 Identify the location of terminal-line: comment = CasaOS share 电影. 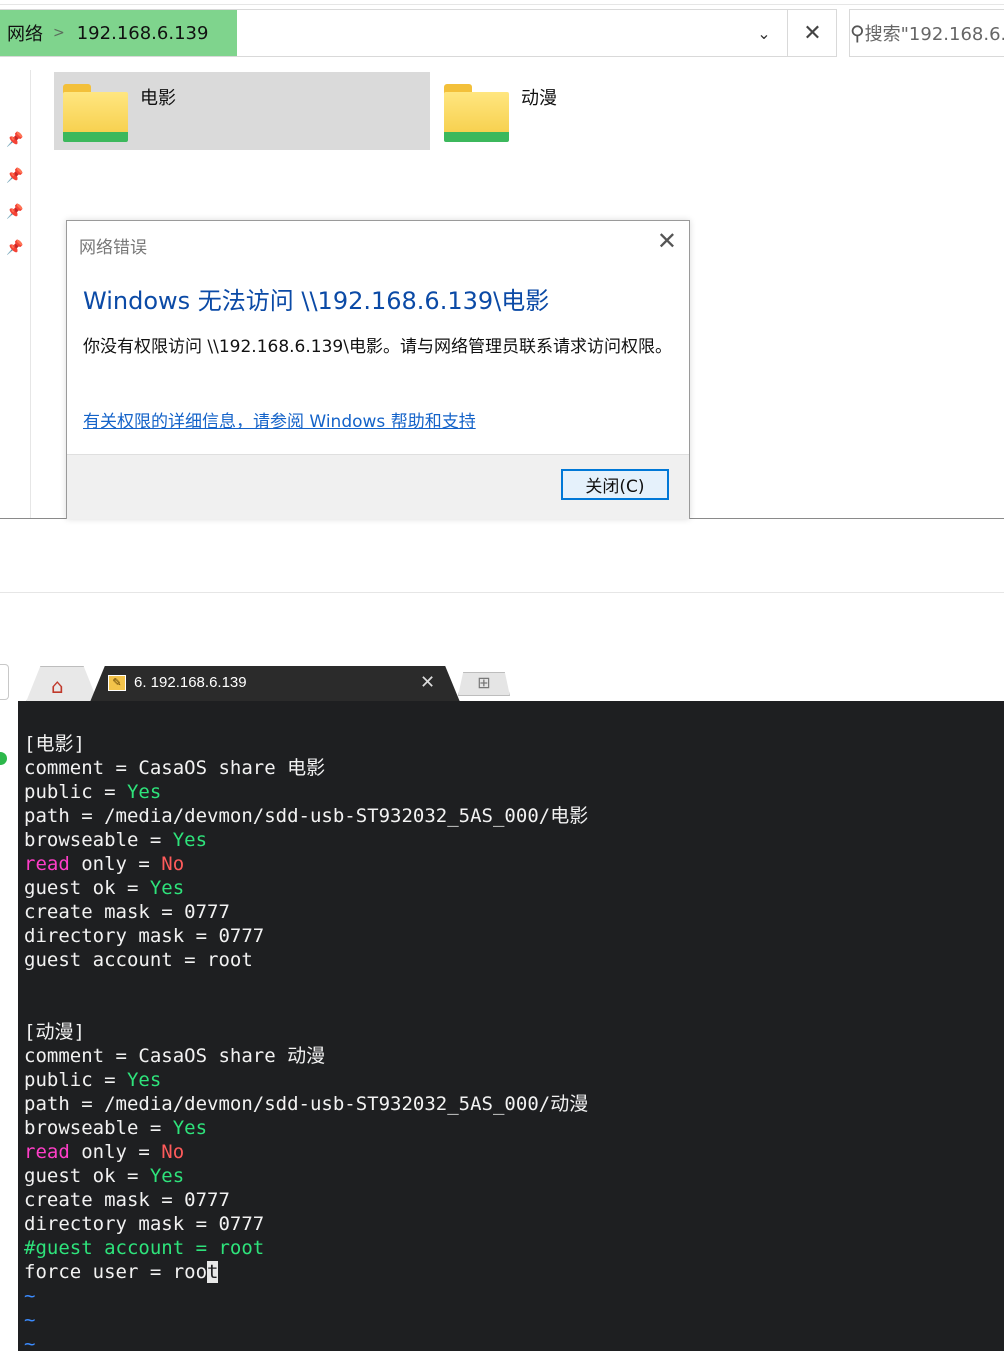
(174, 768).